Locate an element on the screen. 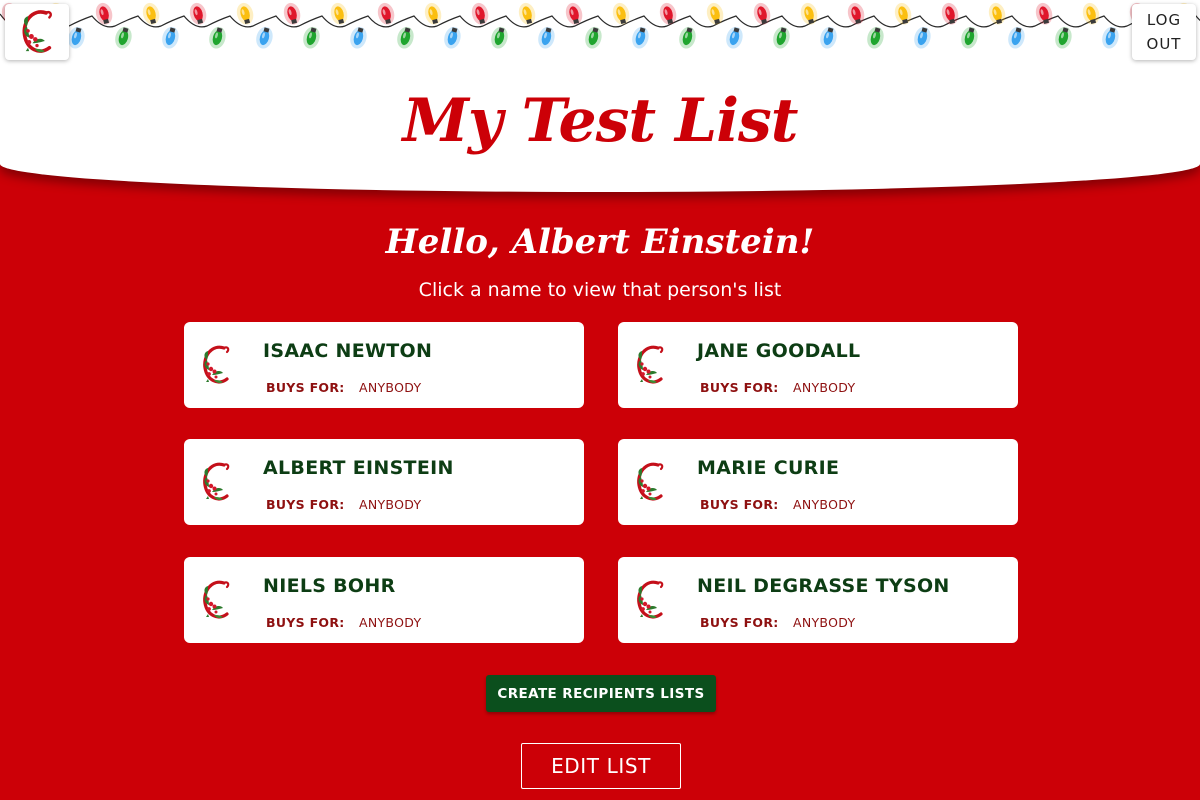 The image size is (1200, 800). home-logo-button is located at coordinates (37, 32).